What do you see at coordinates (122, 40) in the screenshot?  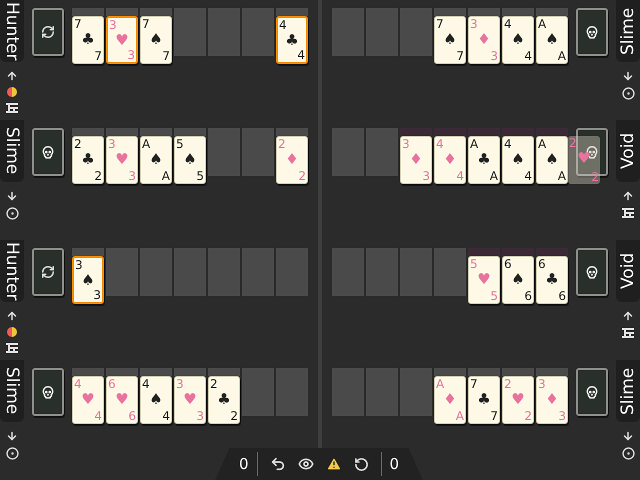 I see `card-suit: ♥` at bounding box center [122, 40].